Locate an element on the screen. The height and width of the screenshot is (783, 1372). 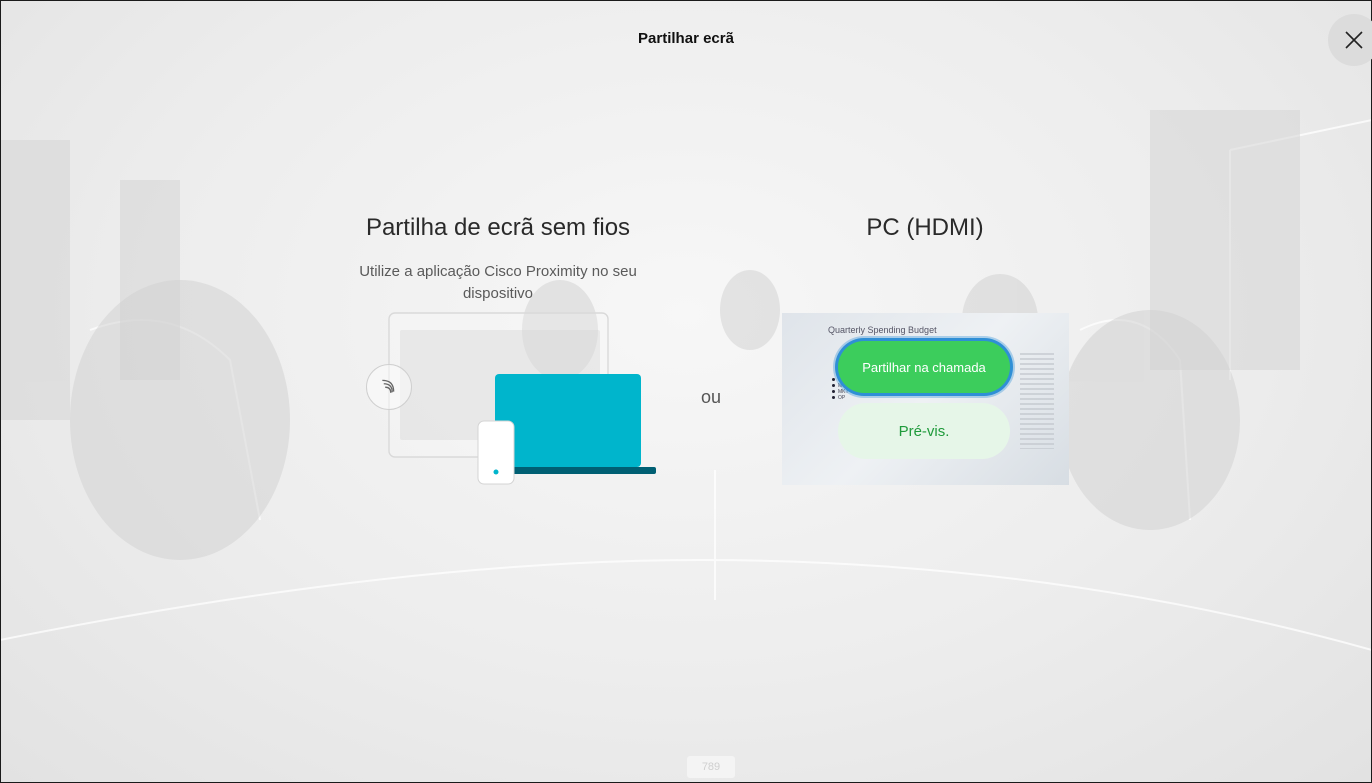
wireless-broadcast-icon is located at coordinates (389, 387).